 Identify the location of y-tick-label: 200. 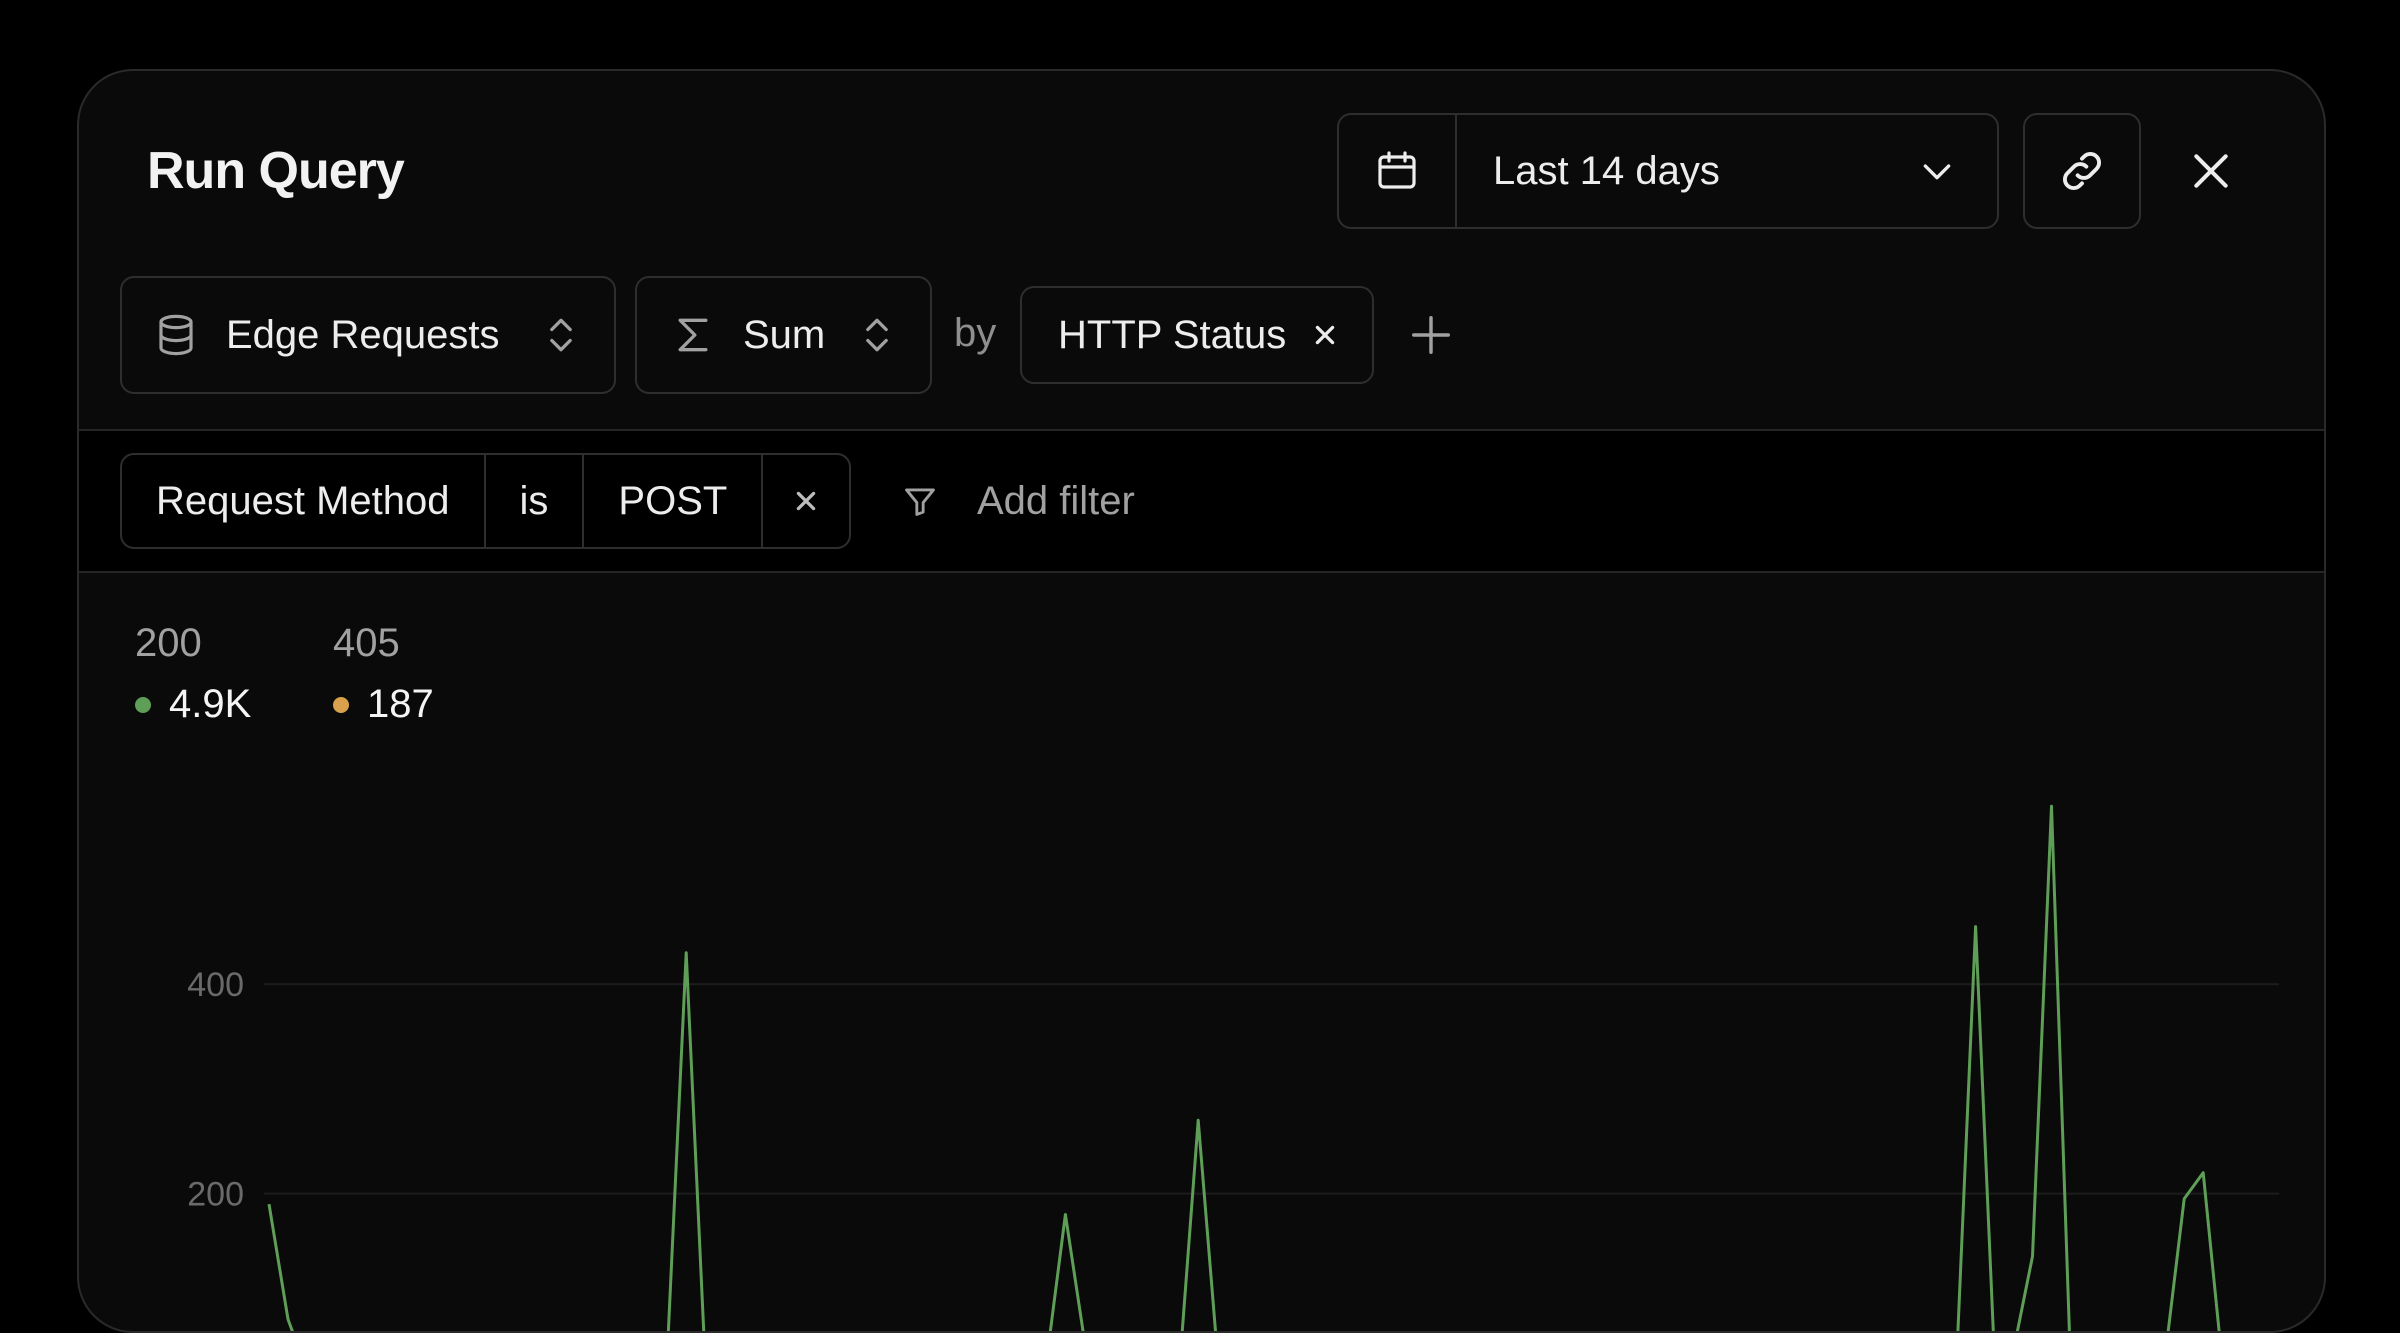
(215, 1195).